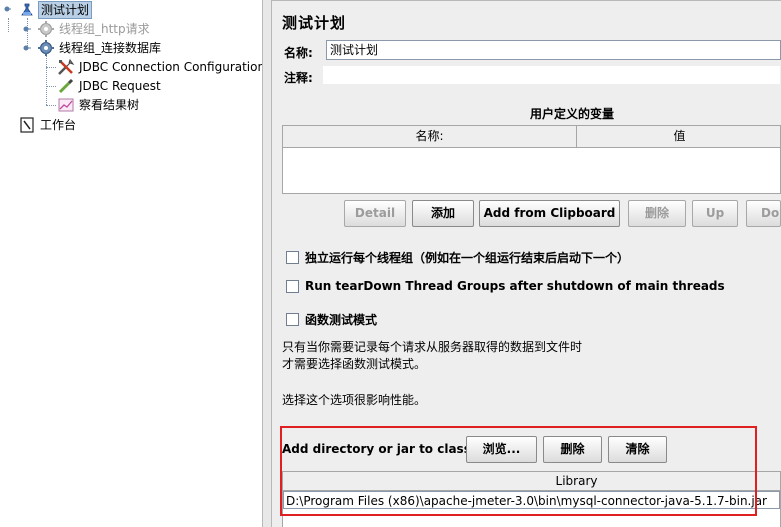  Describe the element at coordinates (65, 10) in the screenshot. I see `tree-item-label: 测试计划` at that location.